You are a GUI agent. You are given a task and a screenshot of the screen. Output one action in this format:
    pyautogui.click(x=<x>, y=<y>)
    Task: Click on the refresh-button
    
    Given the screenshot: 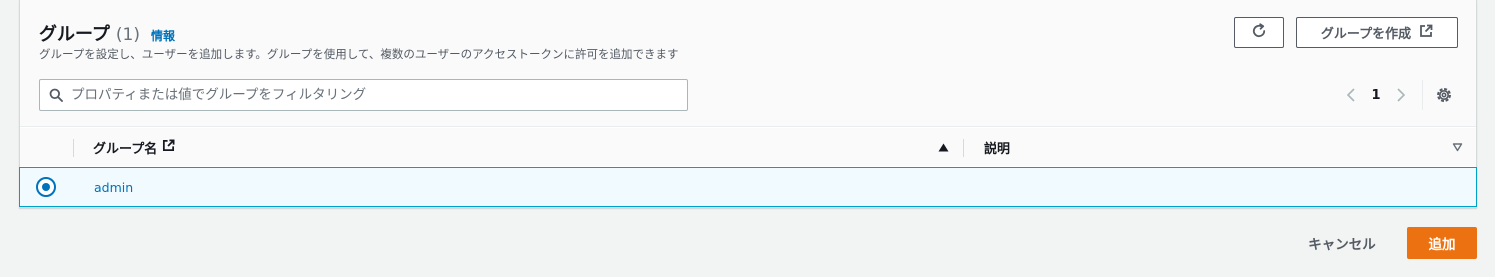 What is the action you would take?
    pyautogui.click(x=1259, y=32)
    